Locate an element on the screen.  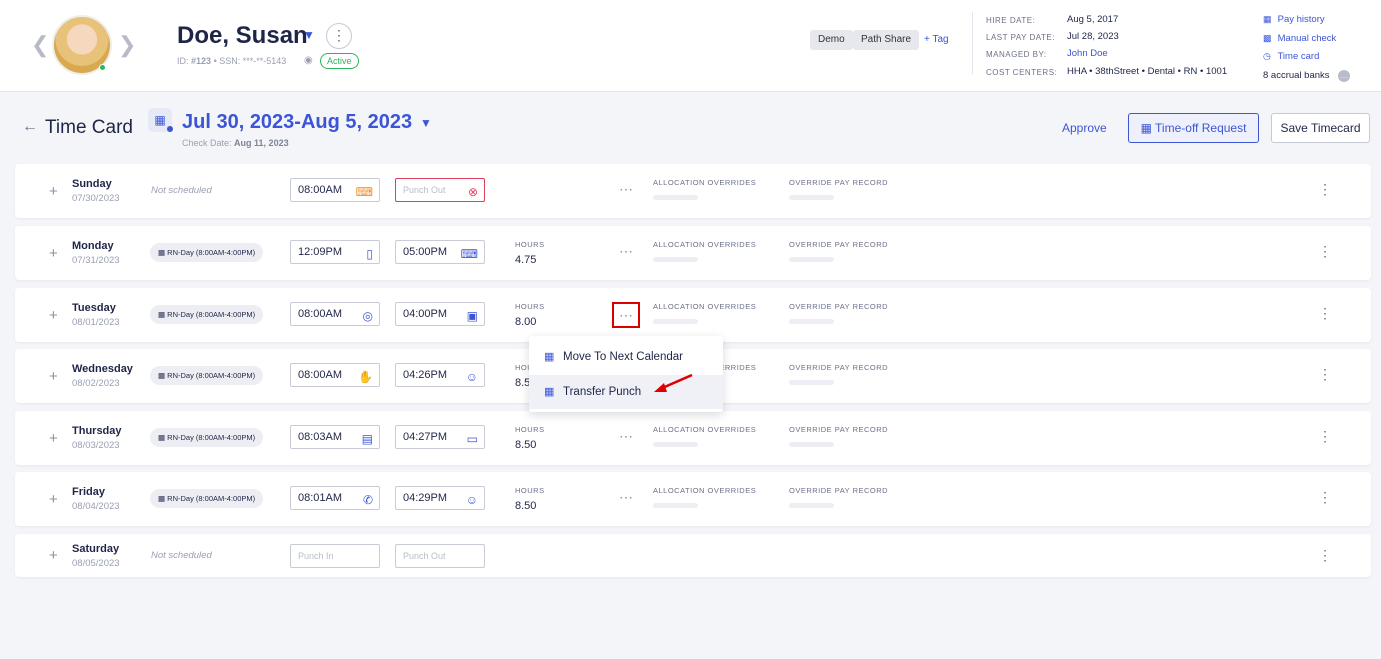
punch-in-field: 08:00AM ⌨ is located at coordinates (335, 190).